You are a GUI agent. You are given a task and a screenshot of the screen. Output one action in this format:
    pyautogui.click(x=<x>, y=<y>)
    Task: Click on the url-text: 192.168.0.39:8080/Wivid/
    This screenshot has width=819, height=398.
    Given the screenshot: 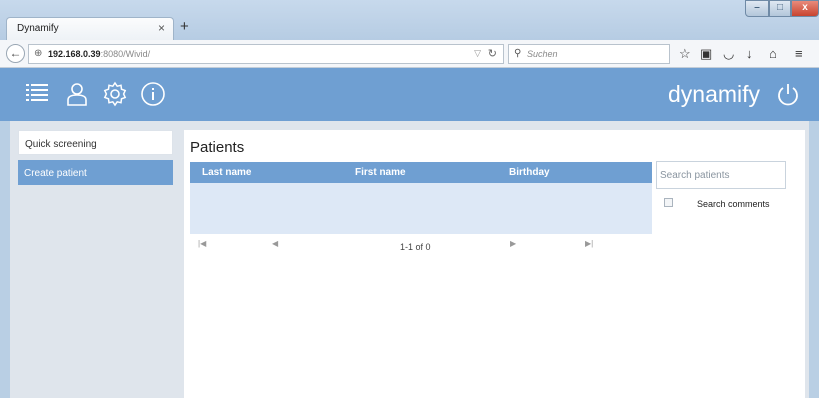 What is the action you would take?
    pyautogui.click(x=99, y=54)
    